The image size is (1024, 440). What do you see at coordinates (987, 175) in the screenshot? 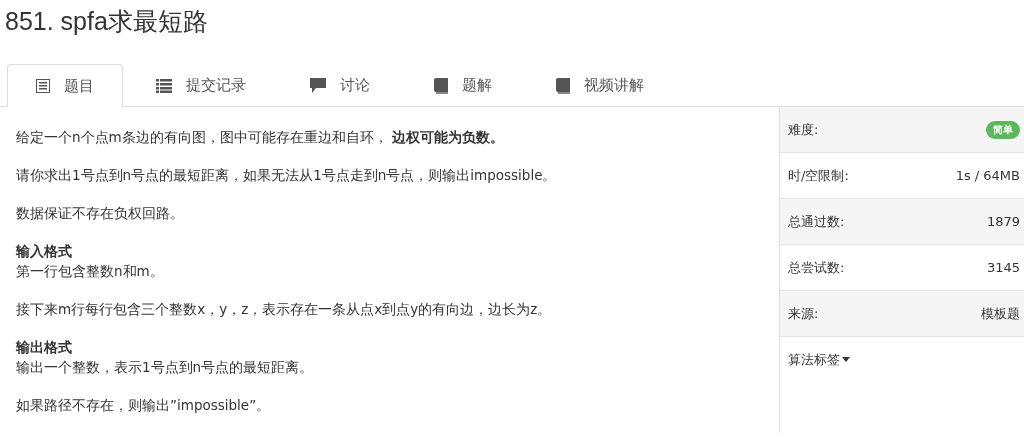
I see `info-value: 1s / 64MB` at bounding box center [987, 175].